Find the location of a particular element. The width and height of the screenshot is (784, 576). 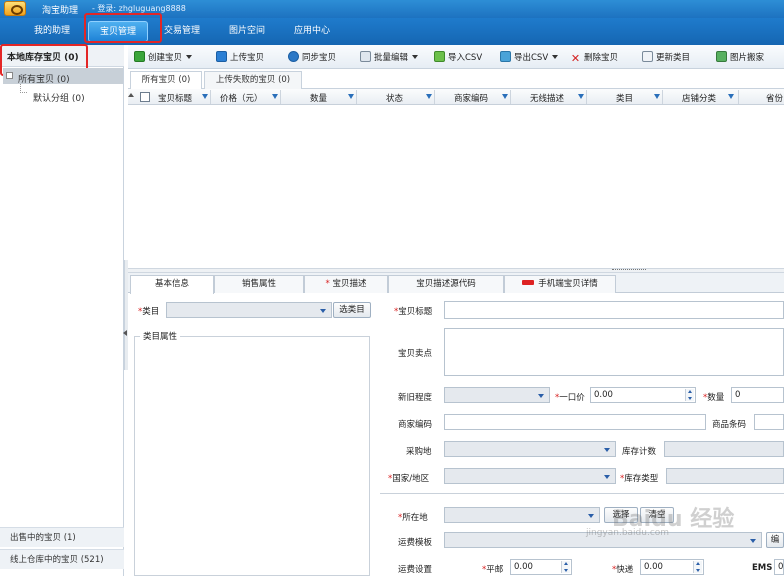

stock-count-label: 库存计数 is located at coordinates (639, 452).